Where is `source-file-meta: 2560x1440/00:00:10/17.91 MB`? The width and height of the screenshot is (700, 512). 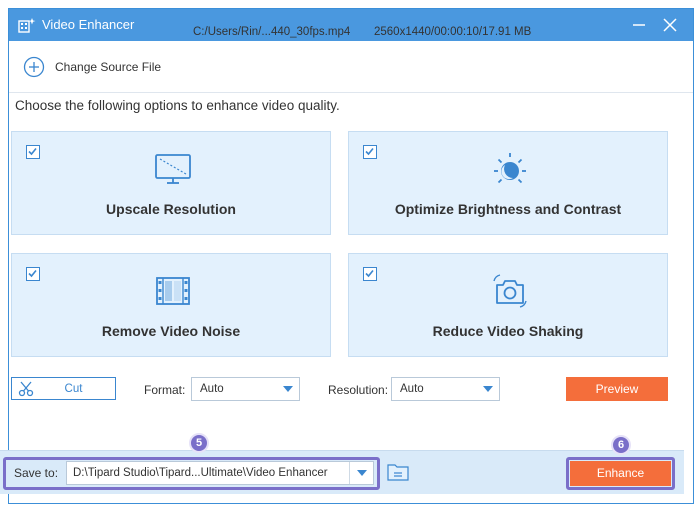 source-file-meta: 2560x1440/00:00:10/17.91 MB is located at coordinates (453, 32).